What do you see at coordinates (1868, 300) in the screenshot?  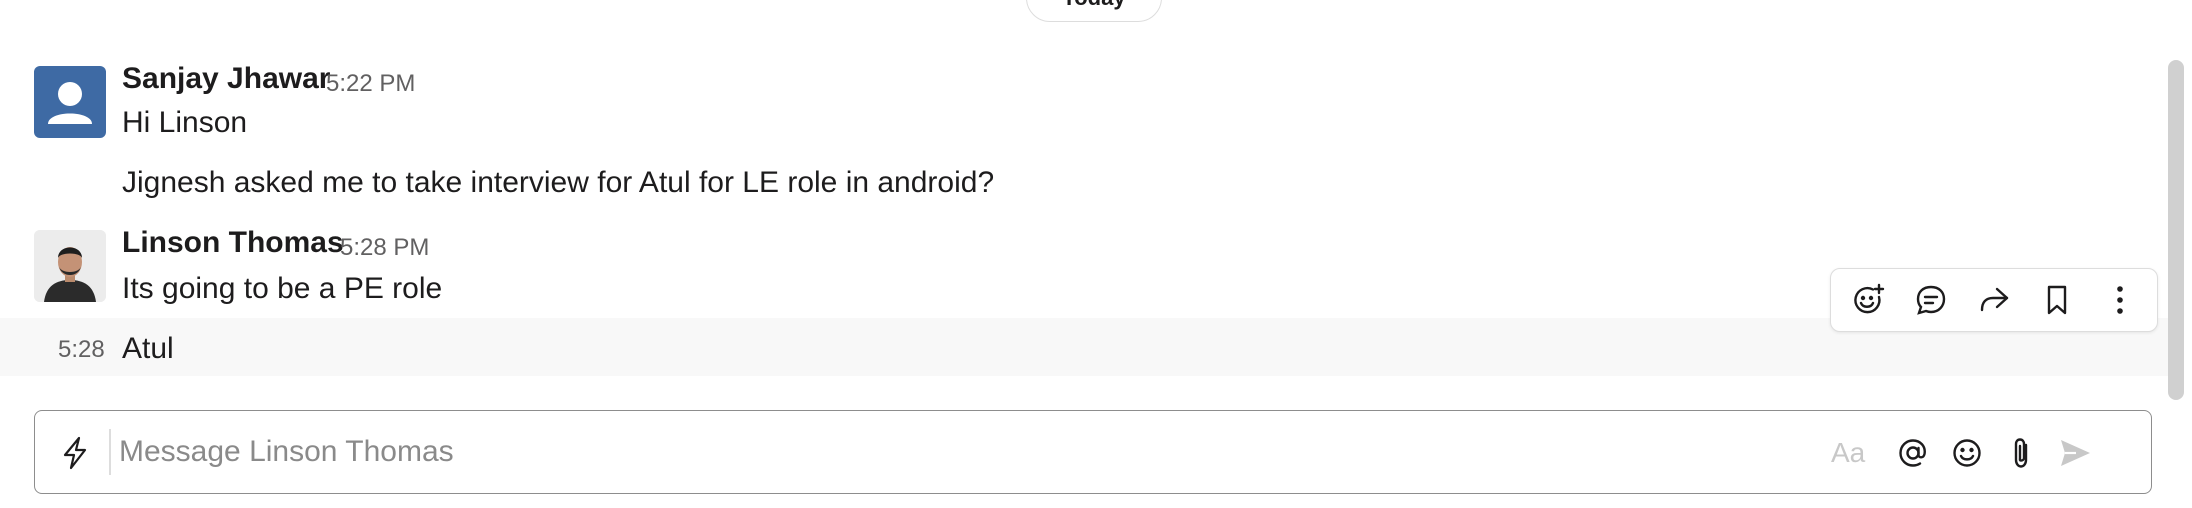 I see `add-reaction-icon` at bounding box center [1868, 300].